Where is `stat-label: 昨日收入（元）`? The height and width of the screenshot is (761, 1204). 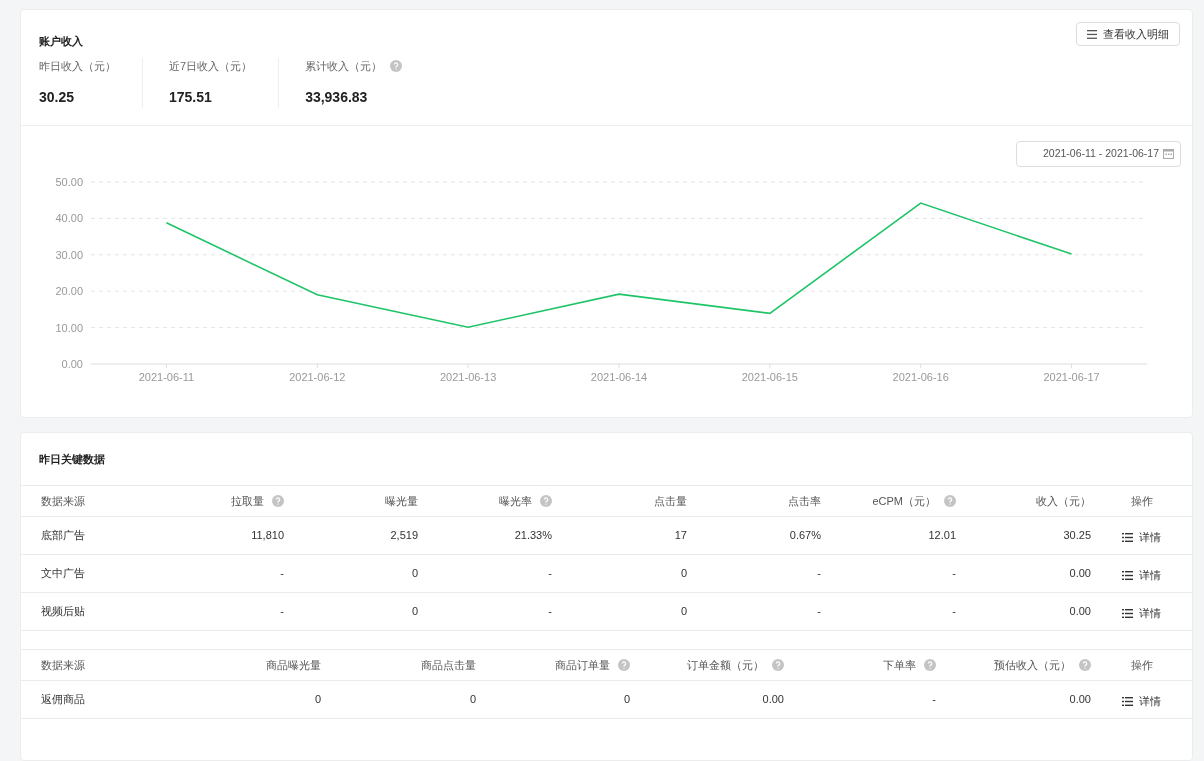
stat-label: 昨日收入（元） is located at coordinates (77, 66).